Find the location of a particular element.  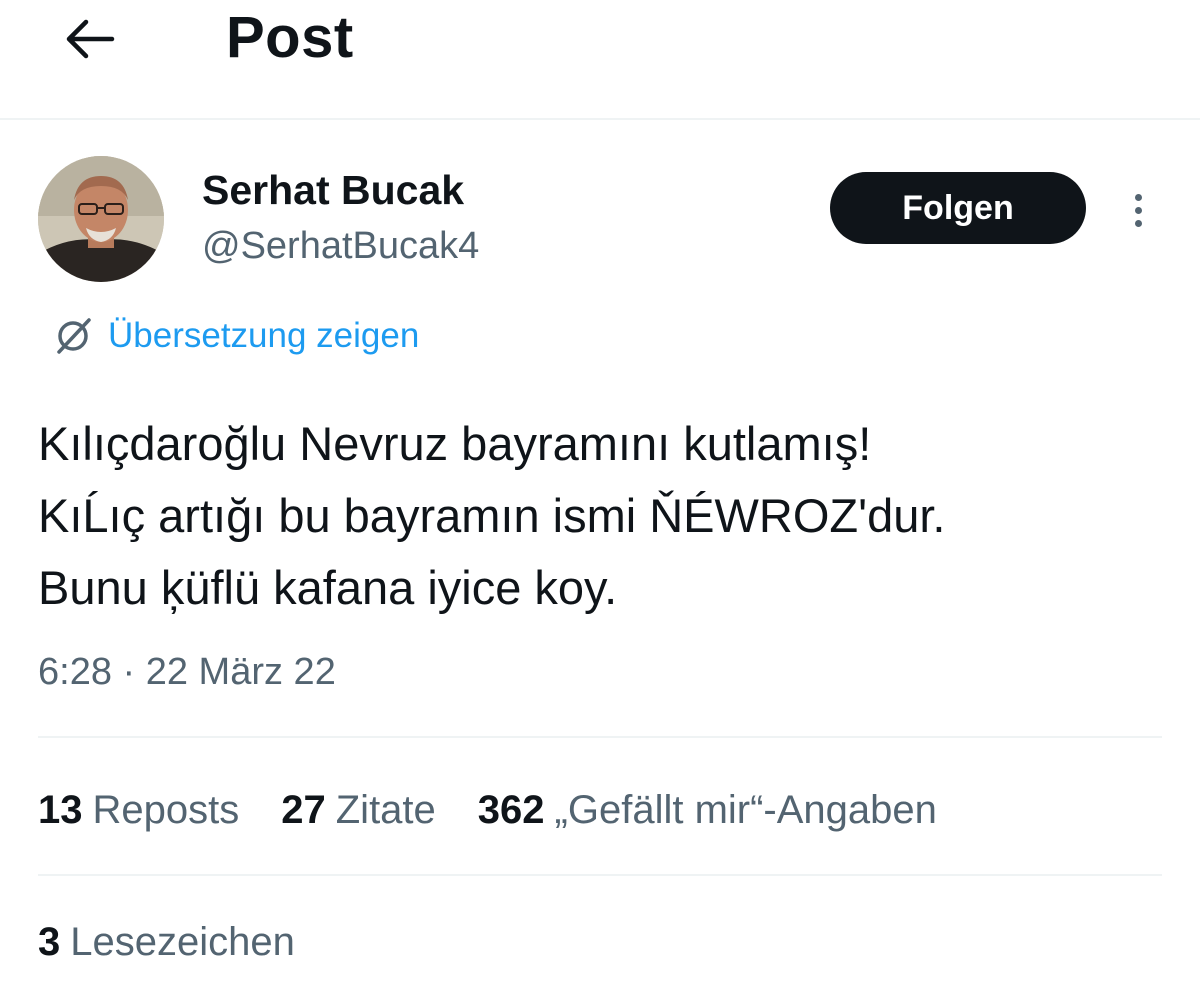

page-title: Post is located at coordinates (290, 37).